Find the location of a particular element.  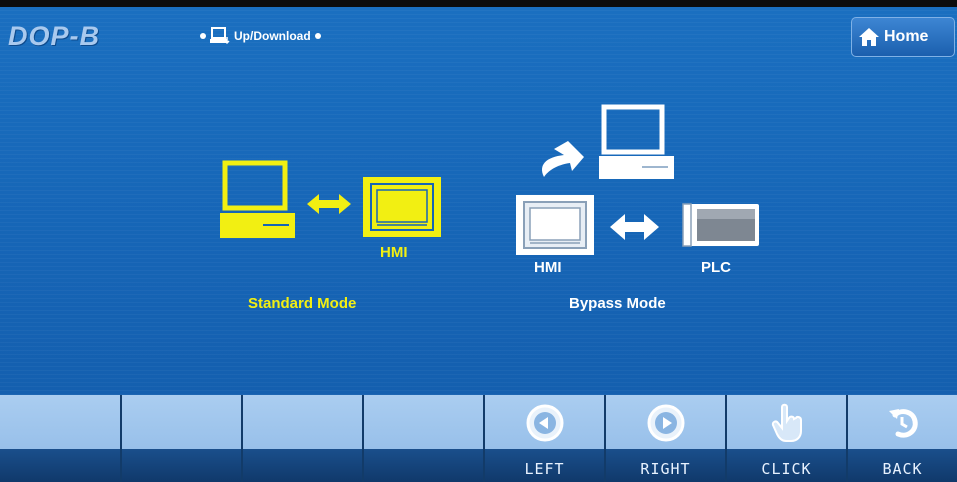

back-rotate-icon is located at coordinates (903, 423).